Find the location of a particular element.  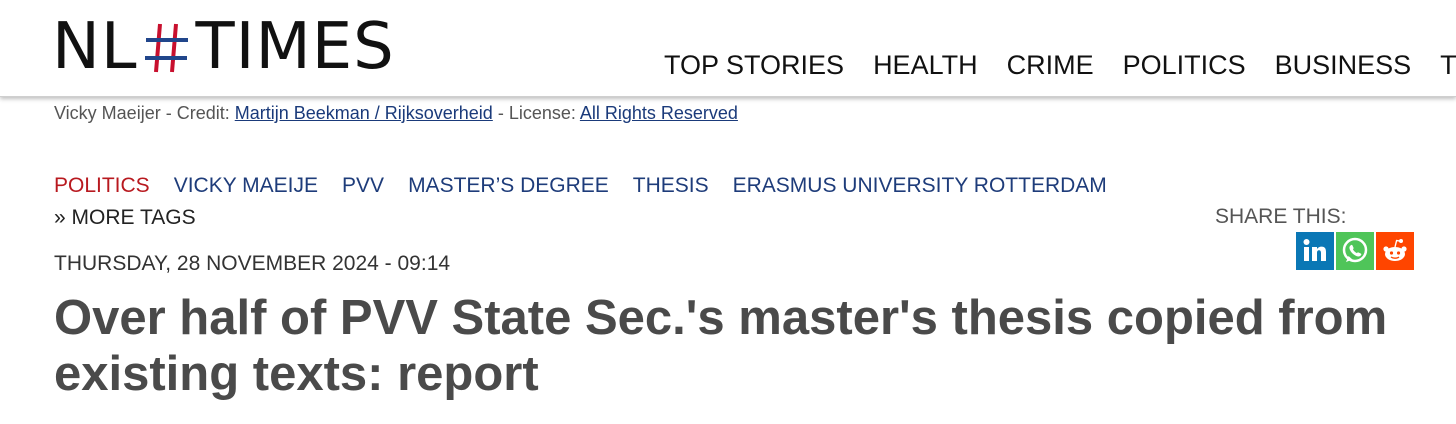

linkedin-share-button is located at coordinates (1315, 251).